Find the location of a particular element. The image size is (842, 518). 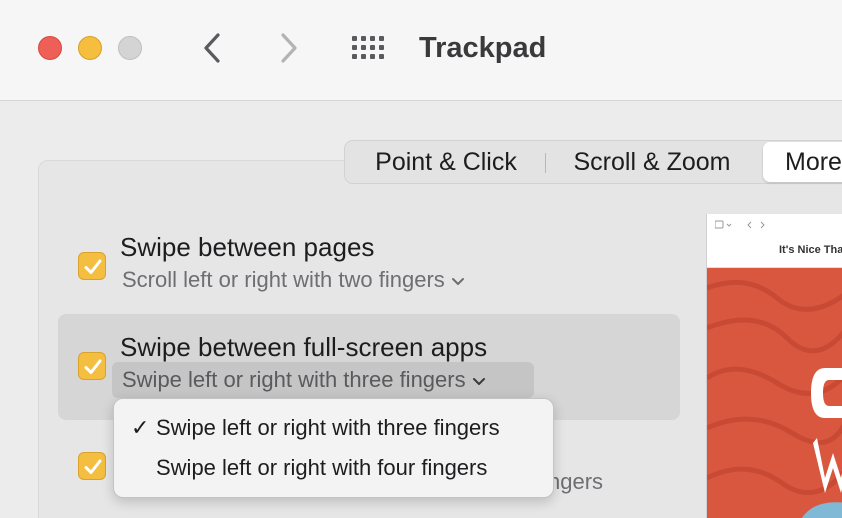

swipe-pages-option: Scroll left or right with two fingers is located at coordinates (293, 280).